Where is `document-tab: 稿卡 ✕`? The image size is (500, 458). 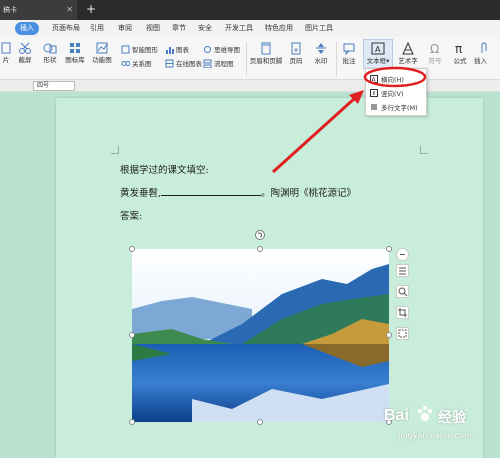
document-tab: 稿卡 ✕ is located at coordinates (38, 10).